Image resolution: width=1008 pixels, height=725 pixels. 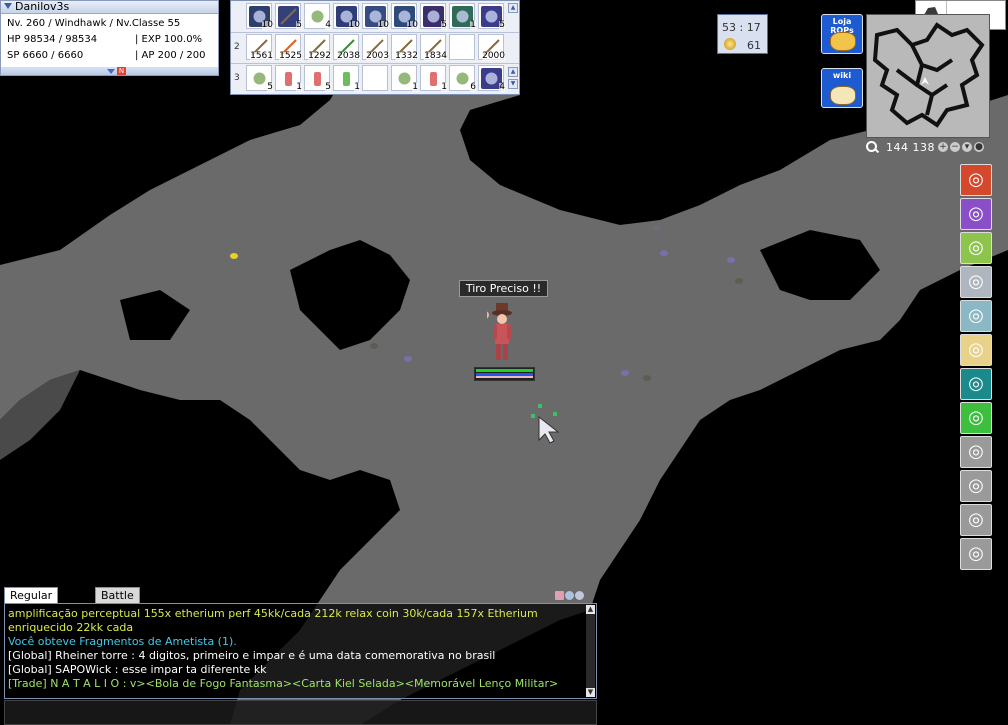 I want to click on chat-line: Você obteve Fragmentos de Ametista (1)., so click(x=122, y=641).